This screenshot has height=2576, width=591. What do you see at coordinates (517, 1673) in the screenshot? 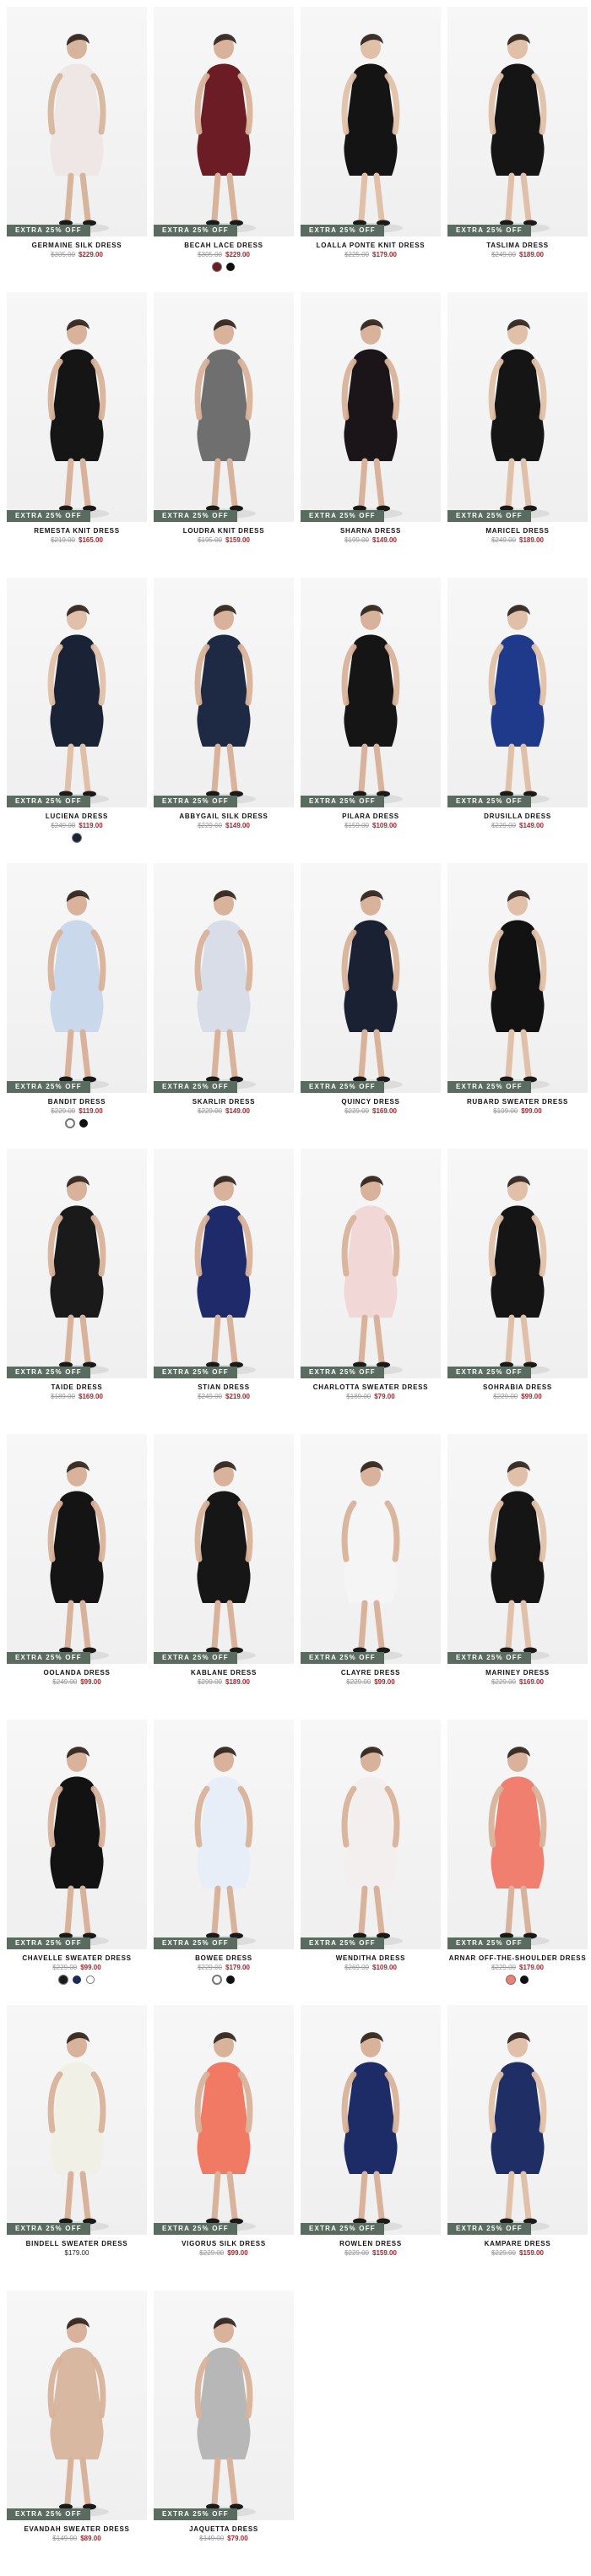
I see `product-name: MARINEY DRESS` at bounding box center [517, 1673].